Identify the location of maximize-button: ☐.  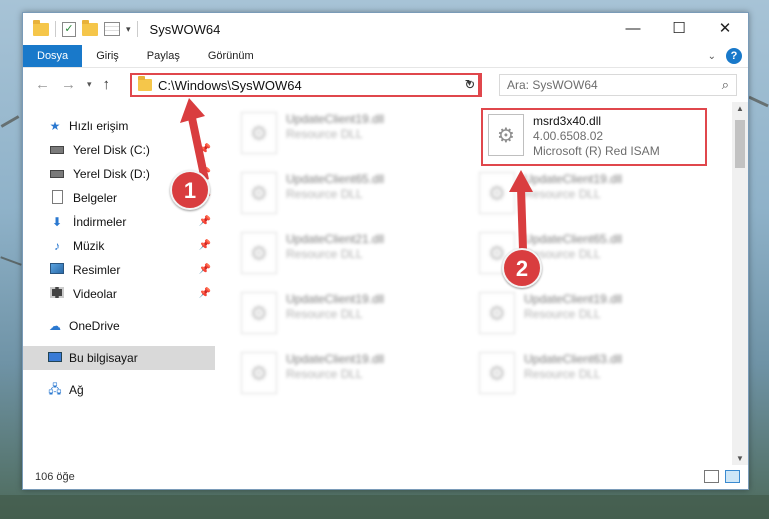
(679, 28).